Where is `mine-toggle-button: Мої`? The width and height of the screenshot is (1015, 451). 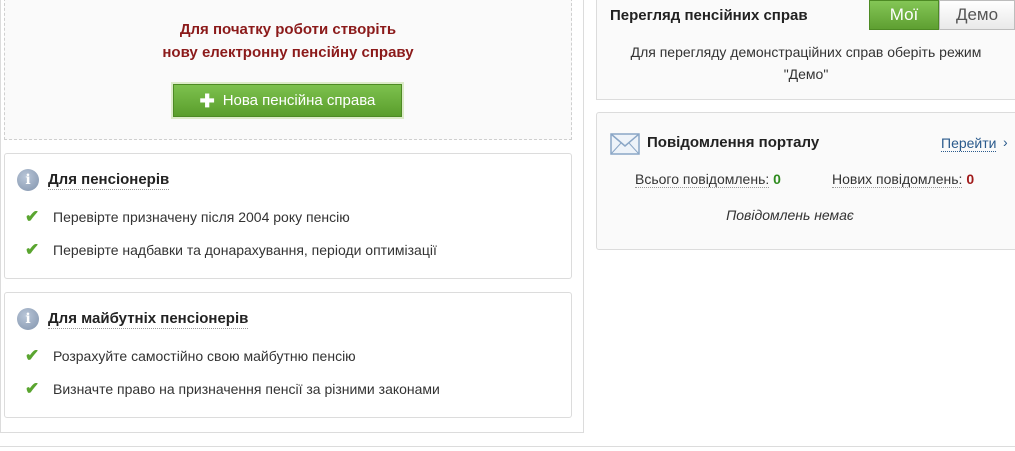
mine-toggle-button: Мої is located at coordinates (904, 15).